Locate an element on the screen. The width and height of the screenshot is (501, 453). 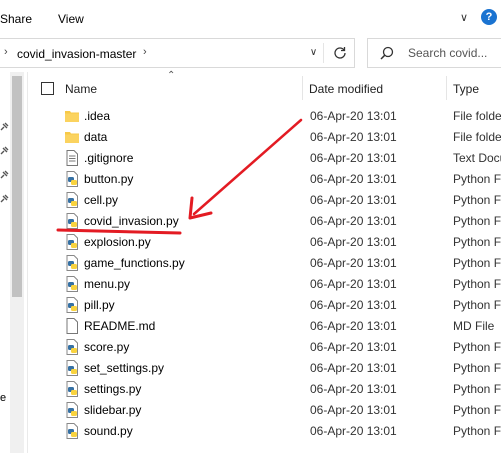
search-input is located at coordinates (454, 53).